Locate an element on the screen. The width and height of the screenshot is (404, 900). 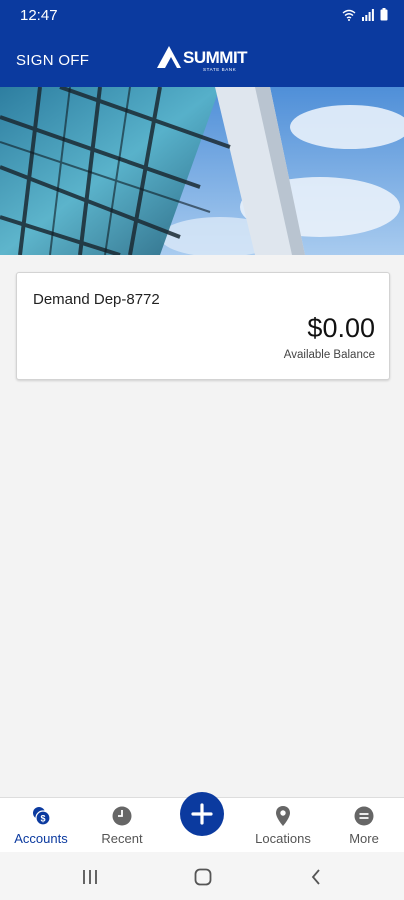
system-nav-bar is located at coordinates (202, 876).